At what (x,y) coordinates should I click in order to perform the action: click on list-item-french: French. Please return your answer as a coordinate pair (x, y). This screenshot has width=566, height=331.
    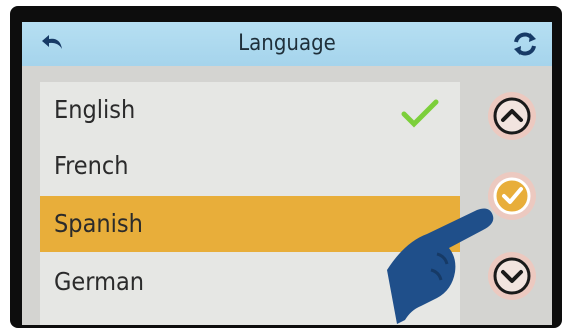
    Looking at the image, I should click on (250, 166).